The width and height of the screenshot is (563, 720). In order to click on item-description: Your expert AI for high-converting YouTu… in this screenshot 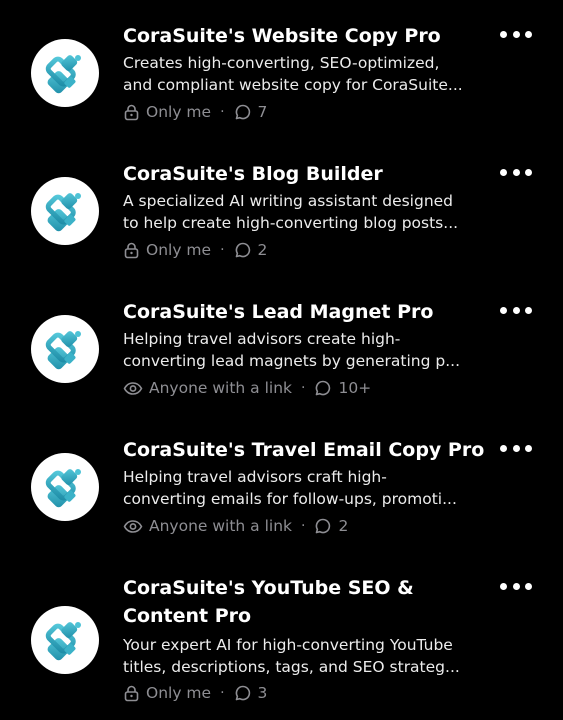, I will do `click(291, 656)`.